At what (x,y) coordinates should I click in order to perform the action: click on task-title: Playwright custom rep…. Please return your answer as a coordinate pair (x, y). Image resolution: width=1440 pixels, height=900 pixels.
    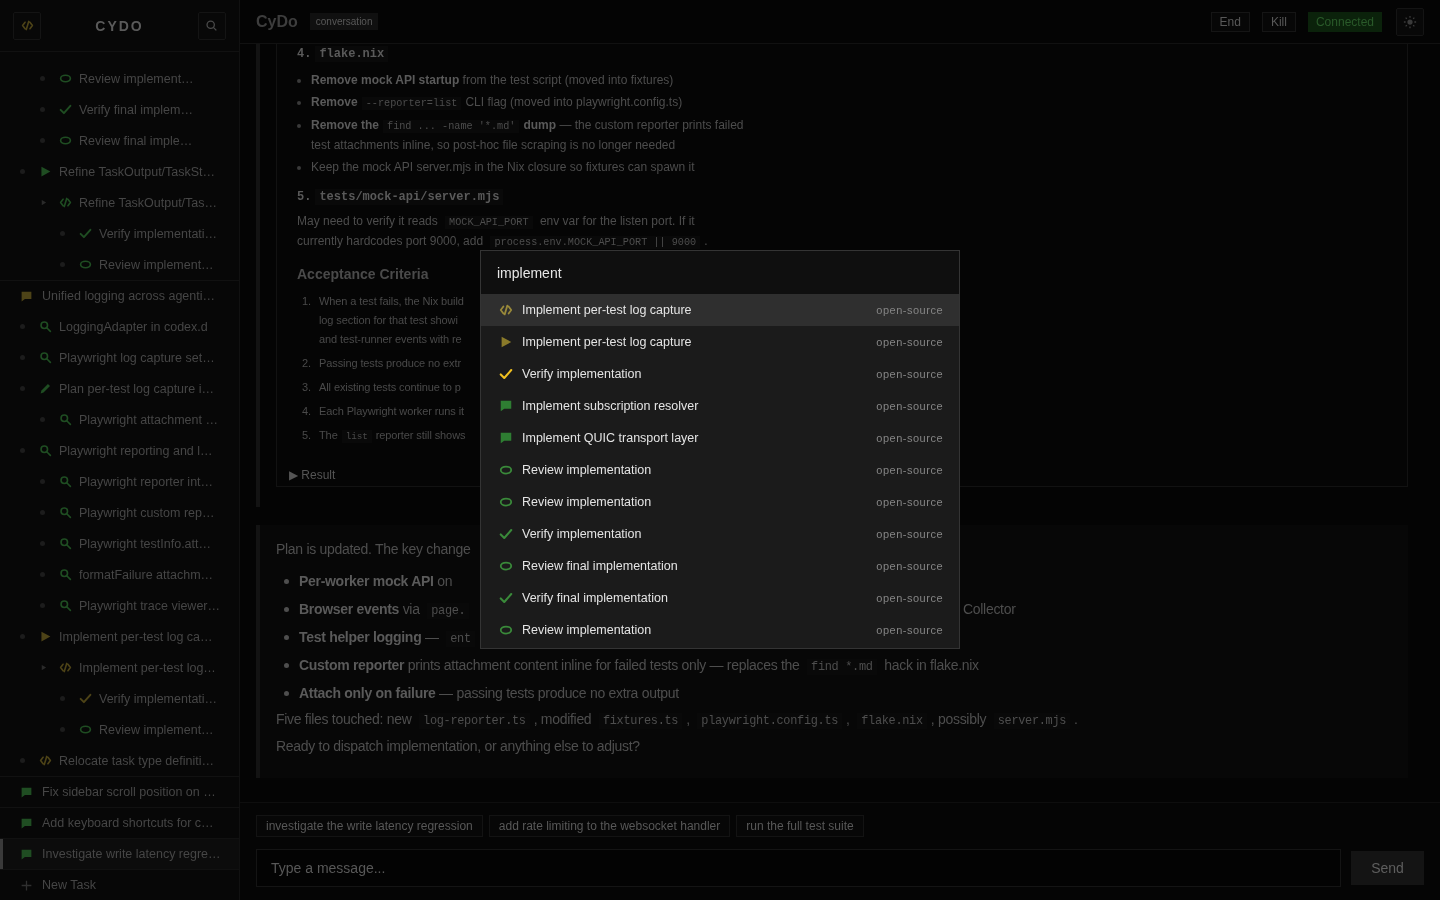
    Looking at the image, I should click on (147, 512).